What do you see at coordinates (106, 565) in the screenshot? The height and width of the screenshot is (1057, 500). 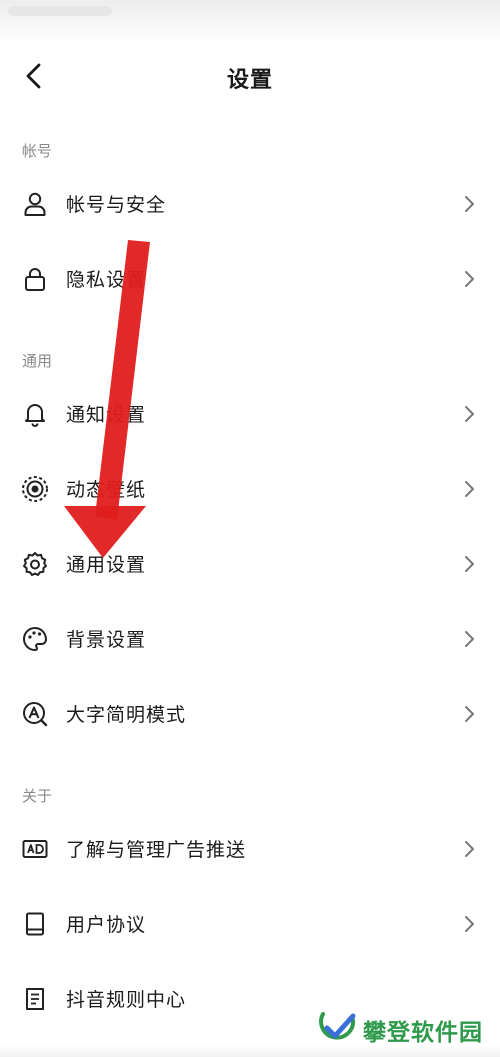 I see `settings-row-label: 通用设置` at bounding box center [106, 565].